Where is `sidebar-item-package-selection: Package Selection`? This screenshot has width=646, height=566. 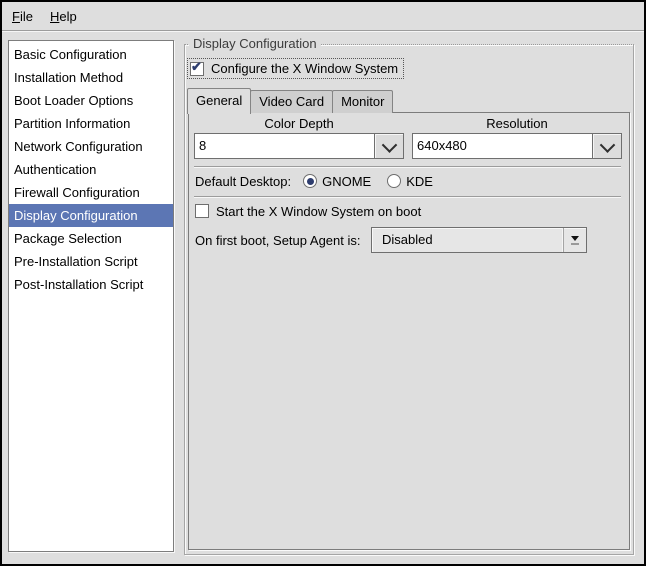
sidebar-item-package-selection: Package Selection is located at coordinates (91, 238).